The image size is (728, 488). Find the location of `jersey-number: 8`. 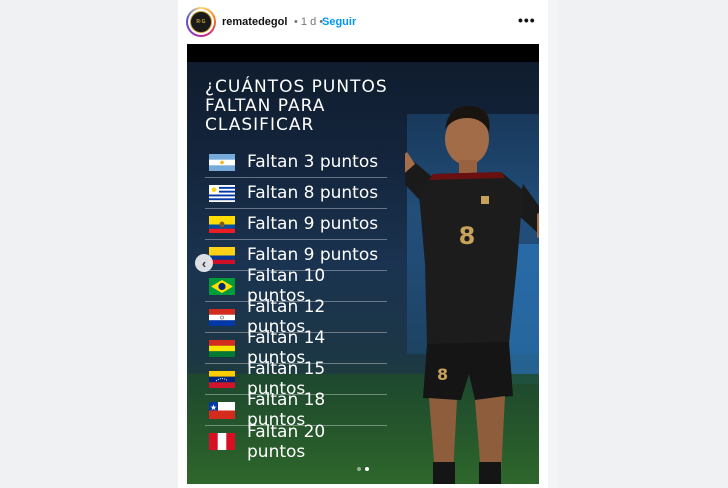

jersey-number: 8 is located at coordinates (467, 236).